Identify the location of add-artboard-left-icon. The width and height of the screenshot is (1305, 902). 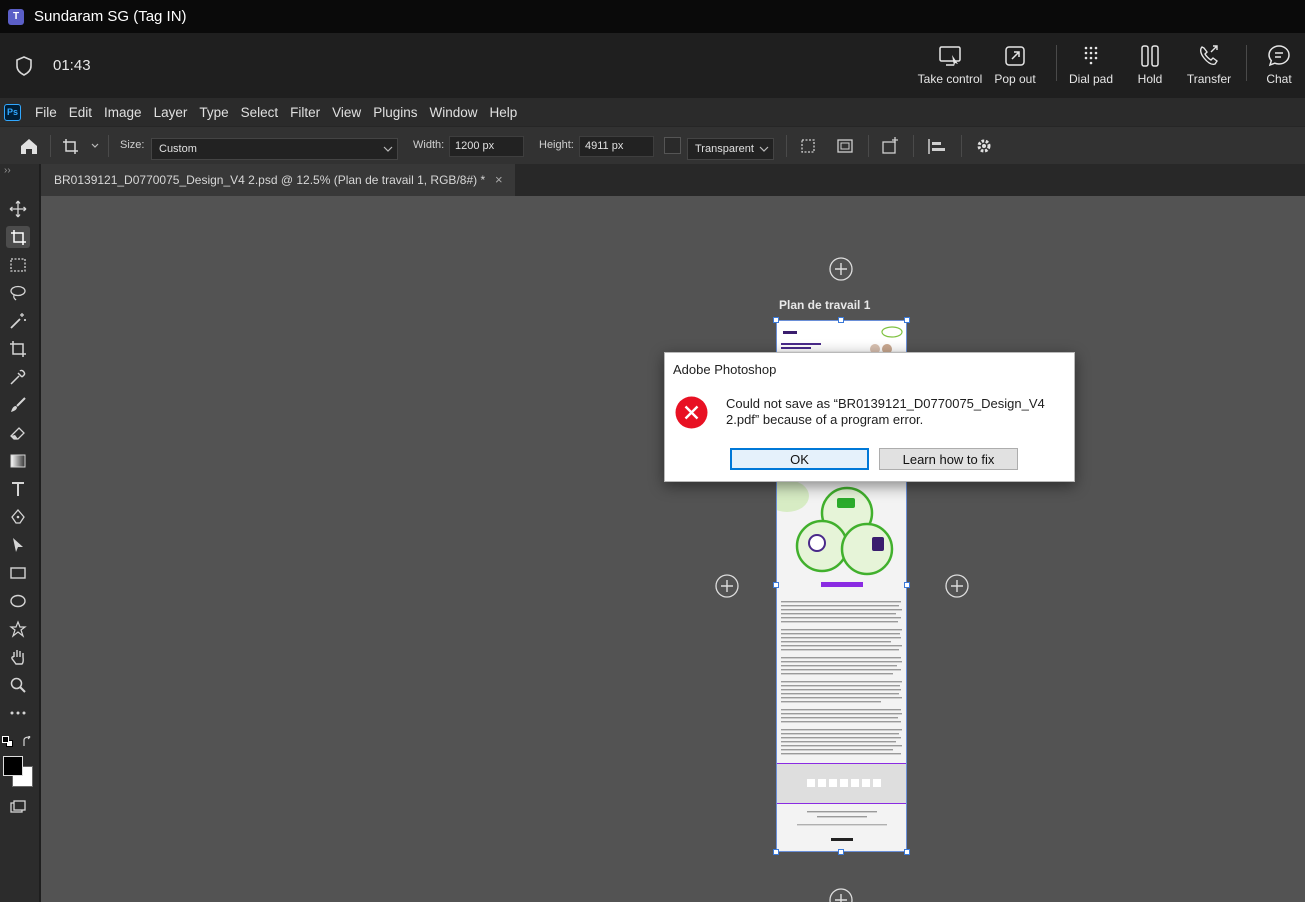
(727, 586).